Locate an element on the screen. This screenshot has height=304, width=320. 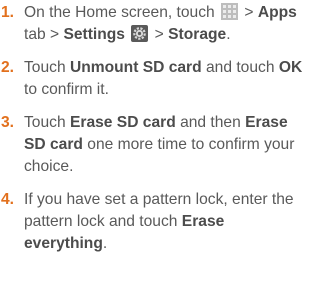
step-number: 2. is located at coordinates (8, 67).